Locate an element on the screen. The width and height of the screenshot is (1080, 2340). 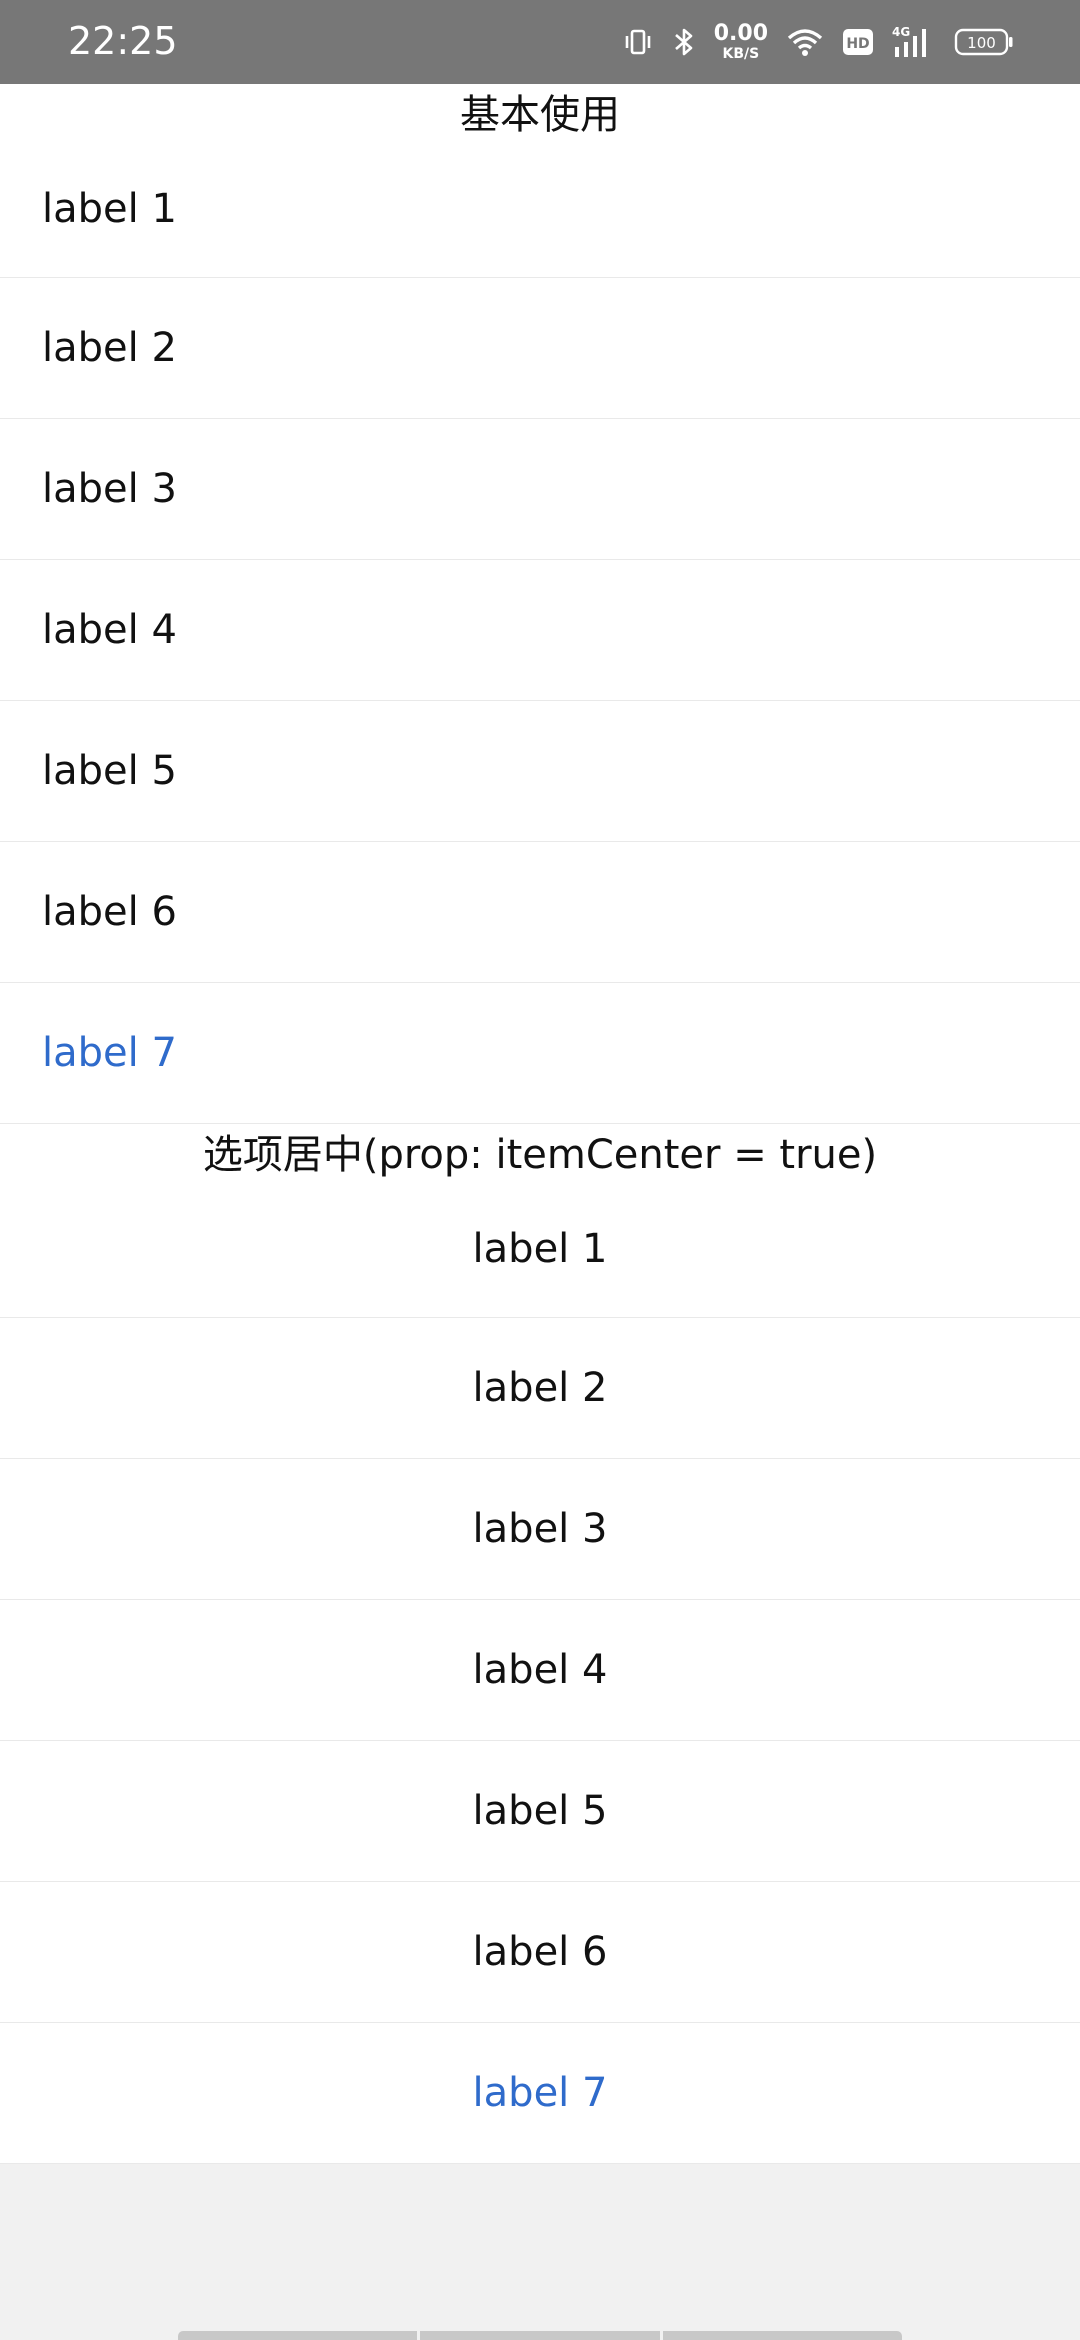
cellular-signal-icon: 4G is located at coordinates (914, 42).